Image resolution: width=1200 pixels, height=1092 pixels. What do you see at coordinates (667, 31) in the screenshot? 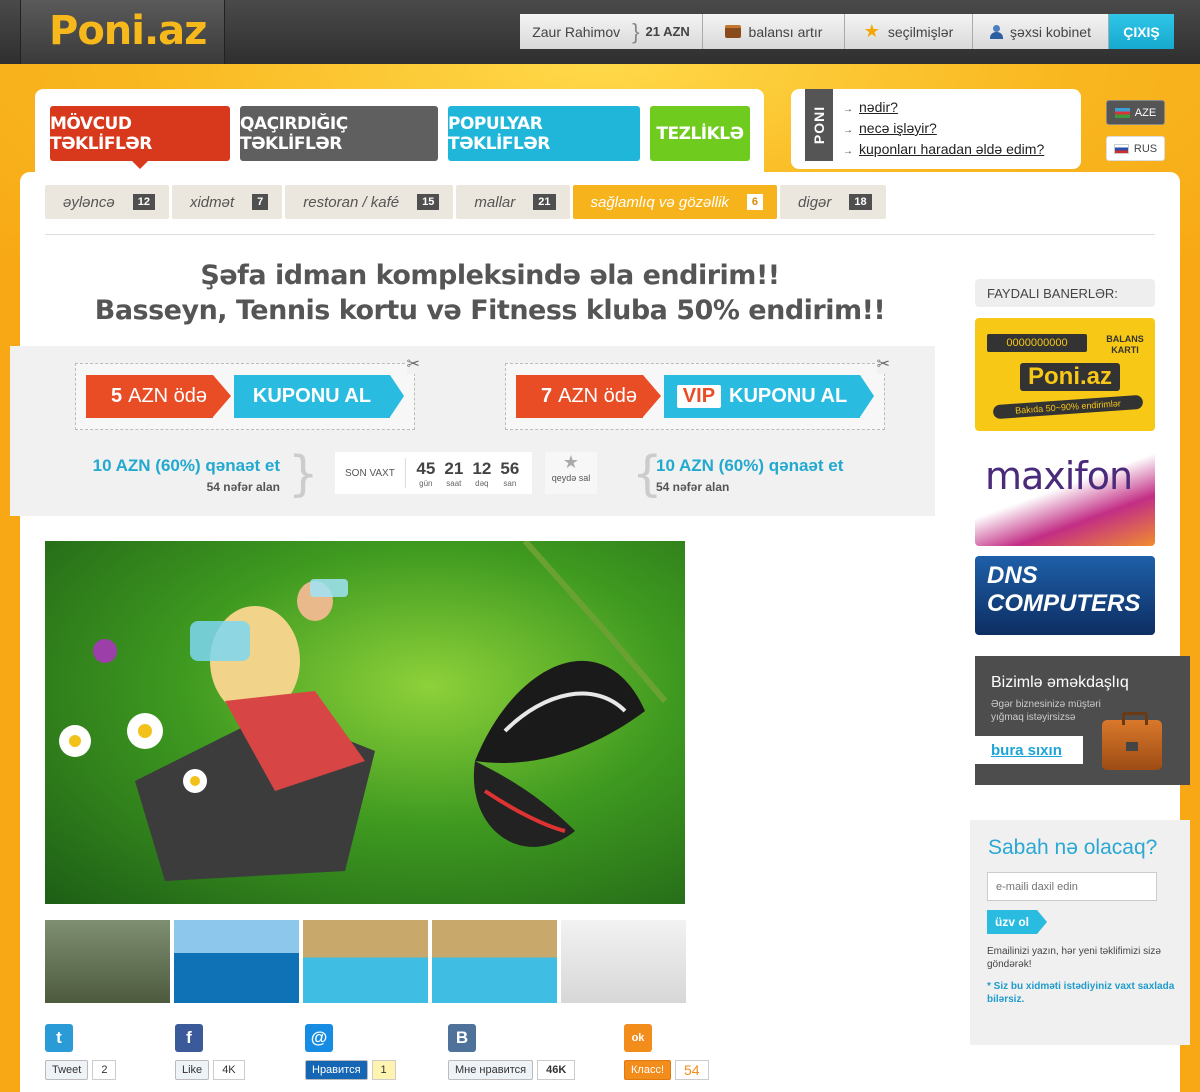
I see `user-balance: 21 AZN` at bounding box center [667, 31].